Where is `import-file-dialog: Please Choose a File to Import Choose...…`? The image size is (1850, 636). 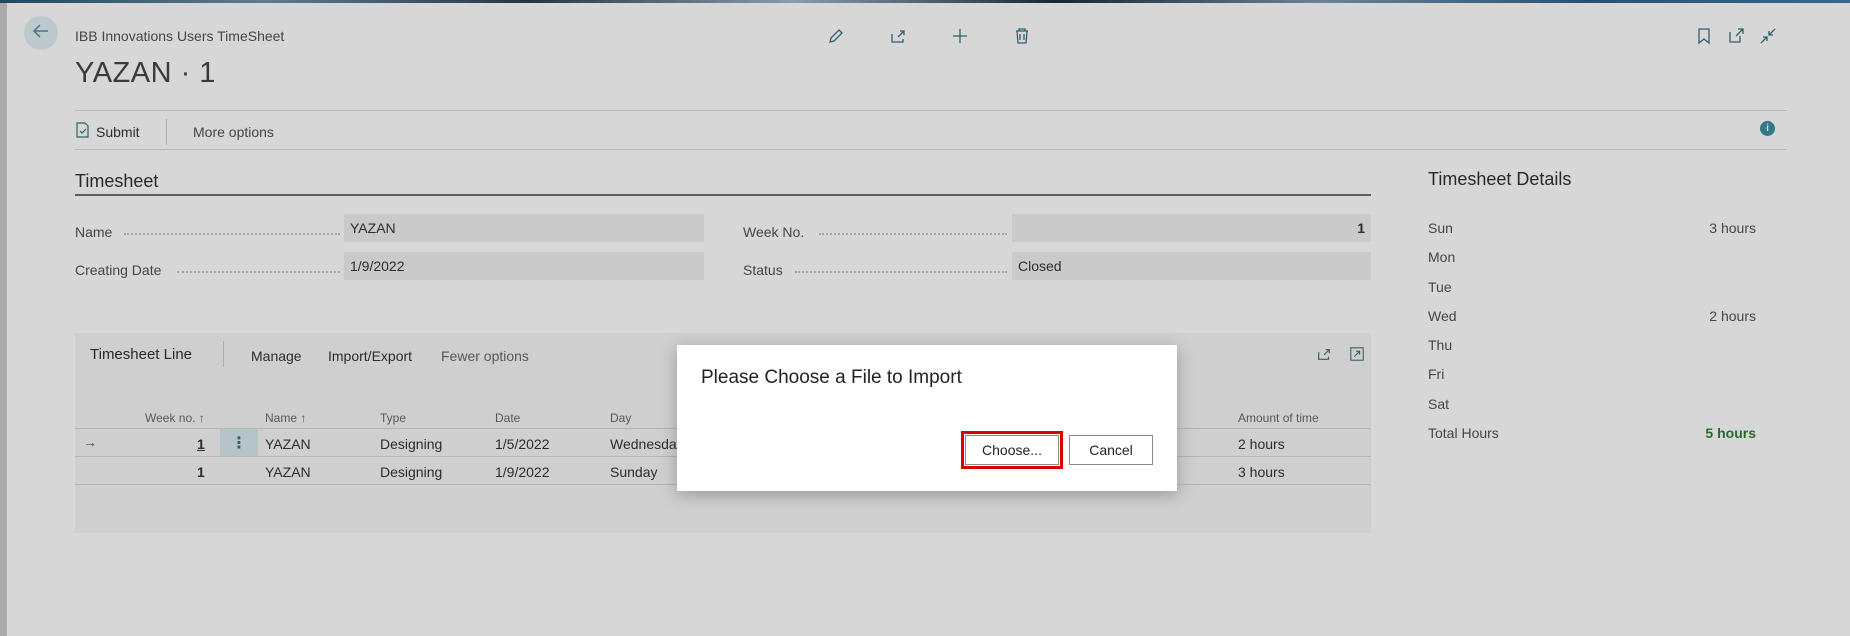
import-file-dialog: Please Choose a File to Import Choose...… is located at coordinates (927, 418).